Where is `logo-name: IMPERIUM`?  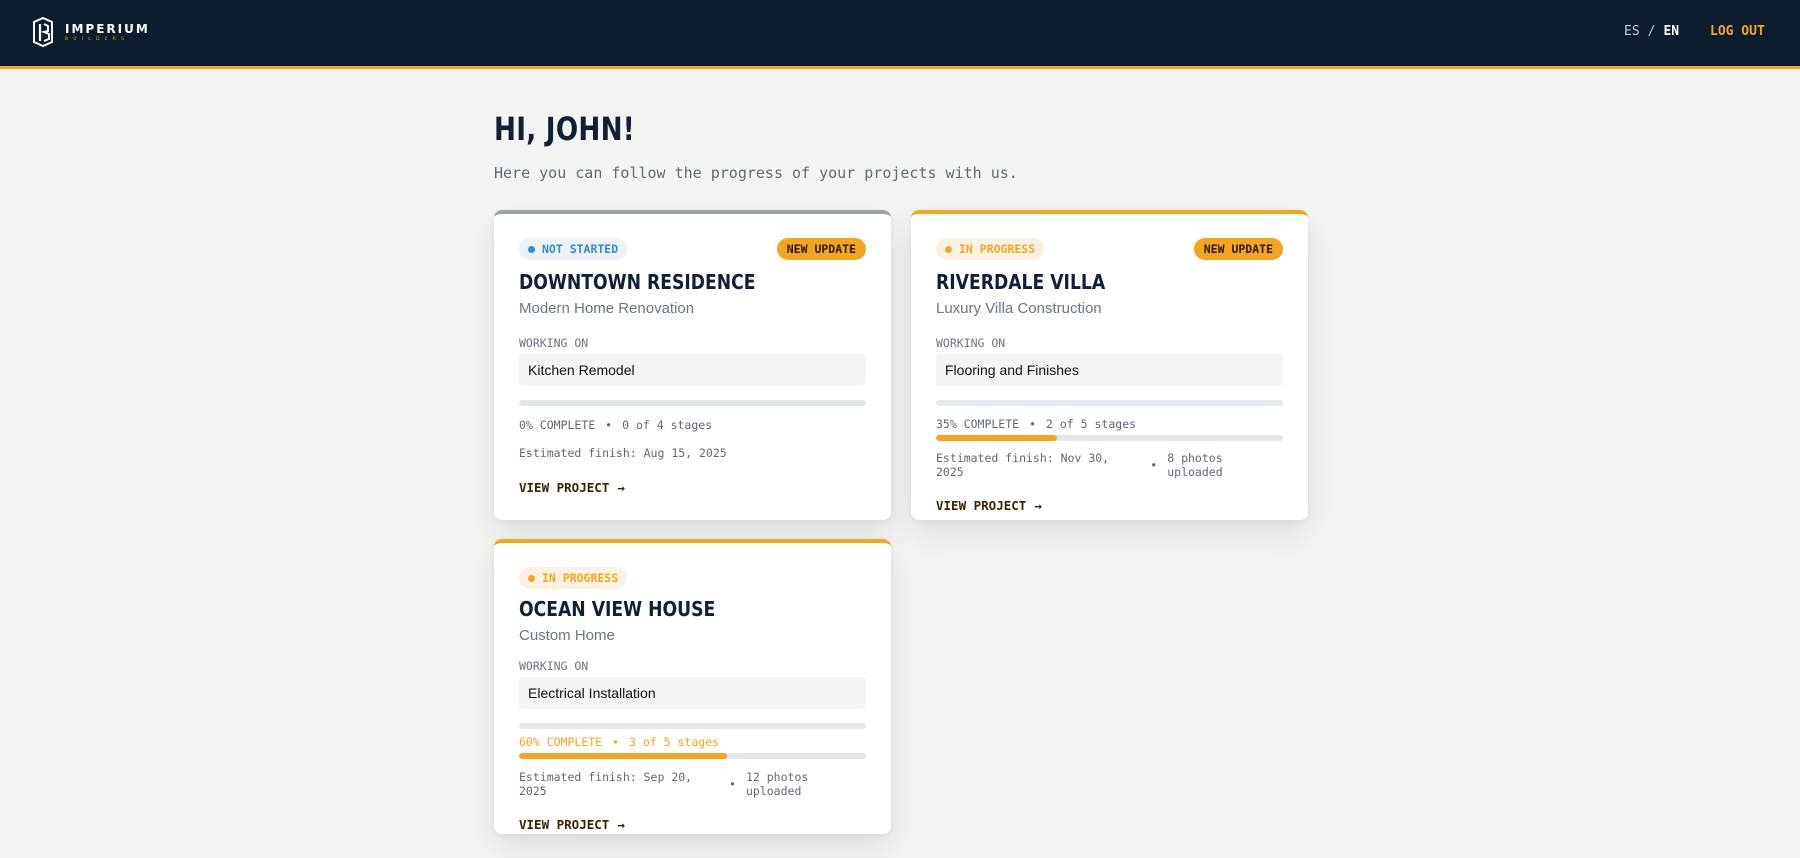 logo-name: IMPERIUM is located at coordinates (107, 28).